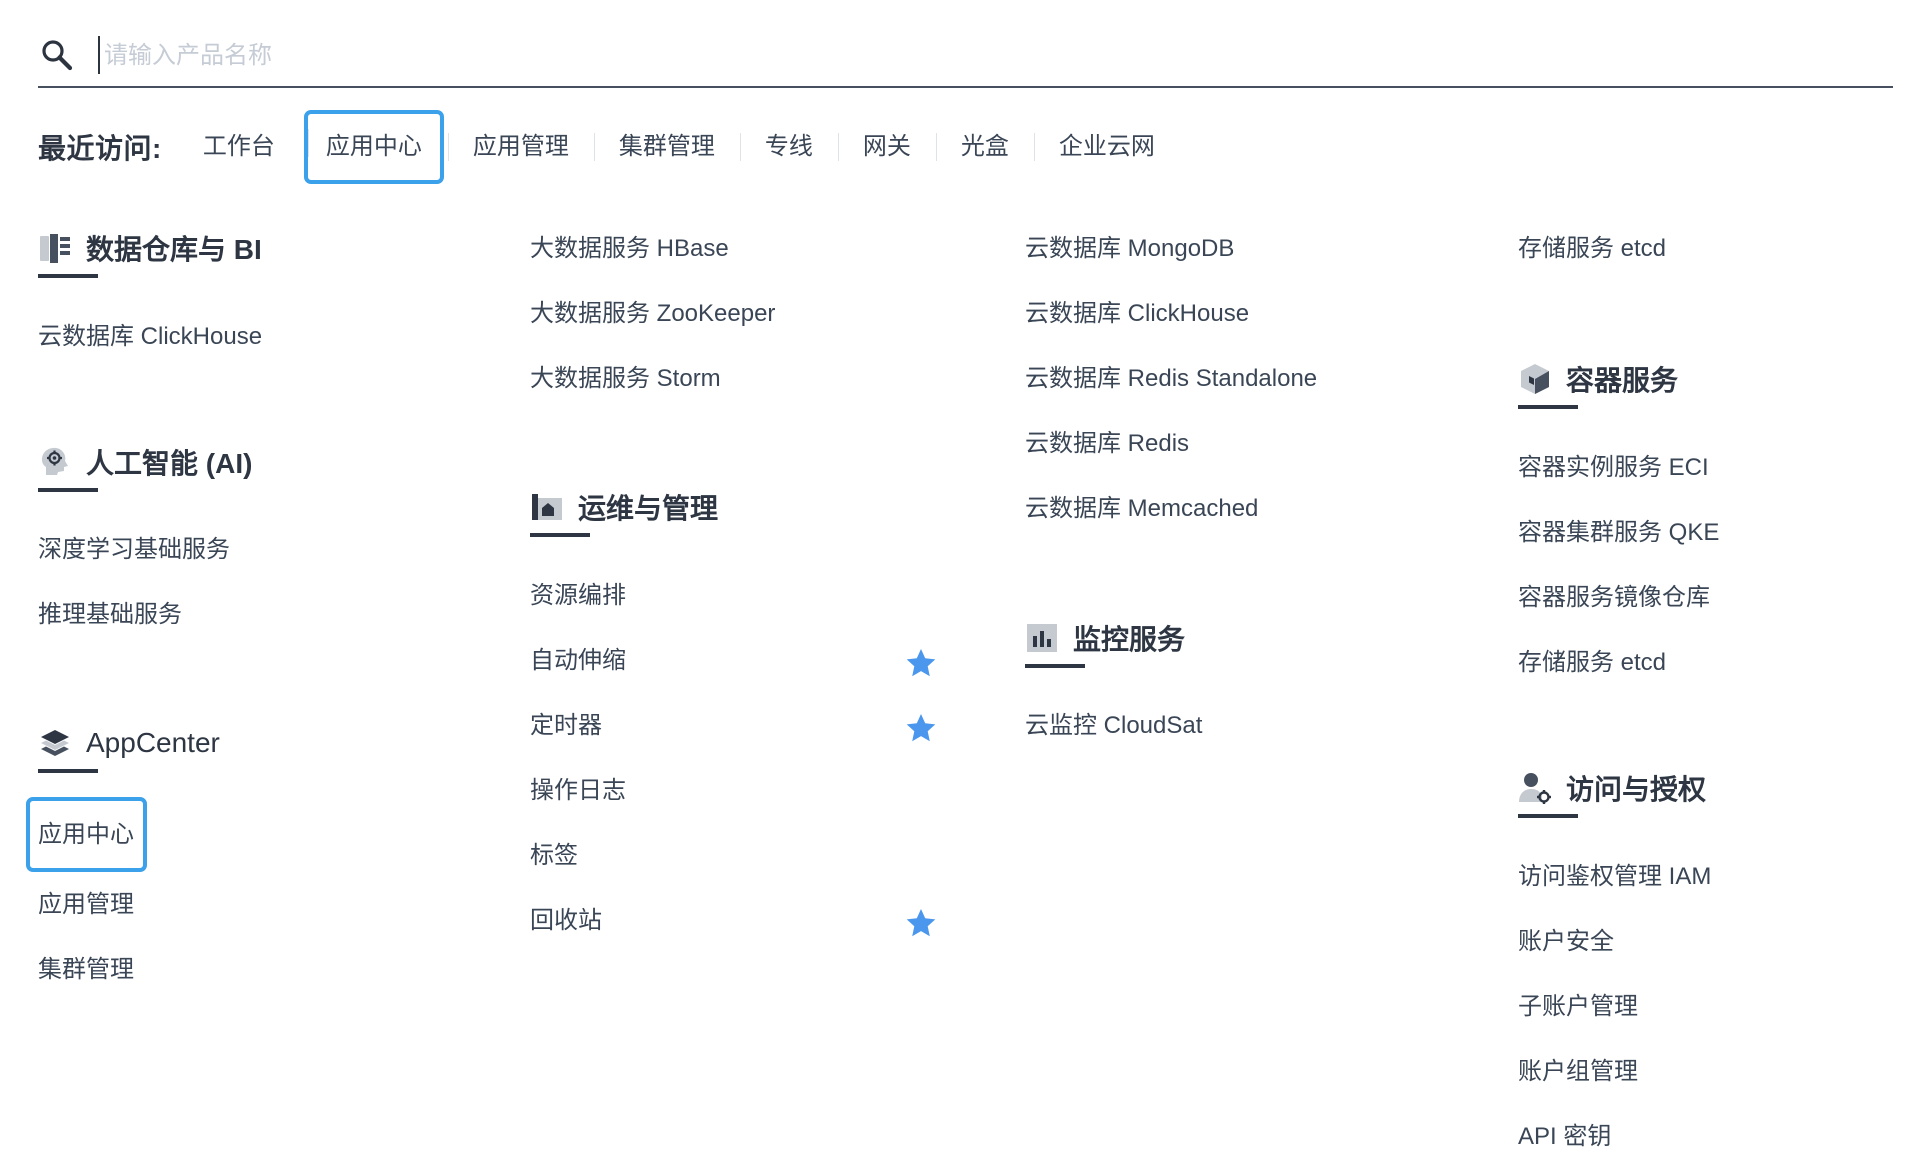  Describe the element at coordinates (248, 969) in the screenshot. I see `product-link: 集群管理` at that location.